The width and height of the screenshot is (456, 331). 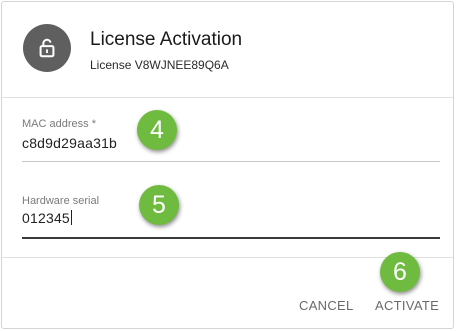 I want to click on mac-address-underline, so click(x=231, y=161).